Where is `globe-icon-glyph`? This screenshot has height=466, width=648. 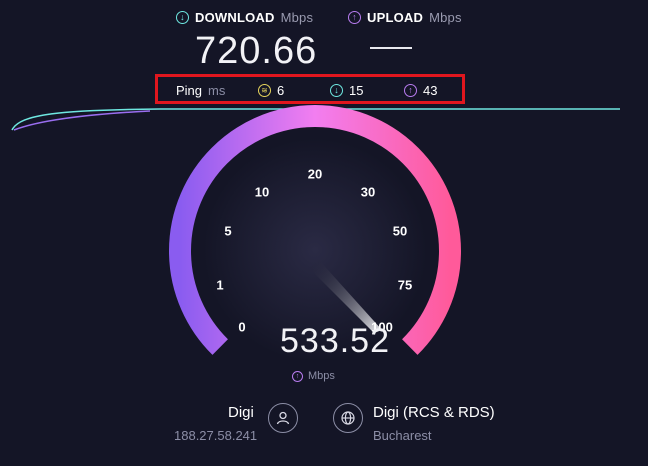
globe-icon-glyph is located at coordinates (348, 418).